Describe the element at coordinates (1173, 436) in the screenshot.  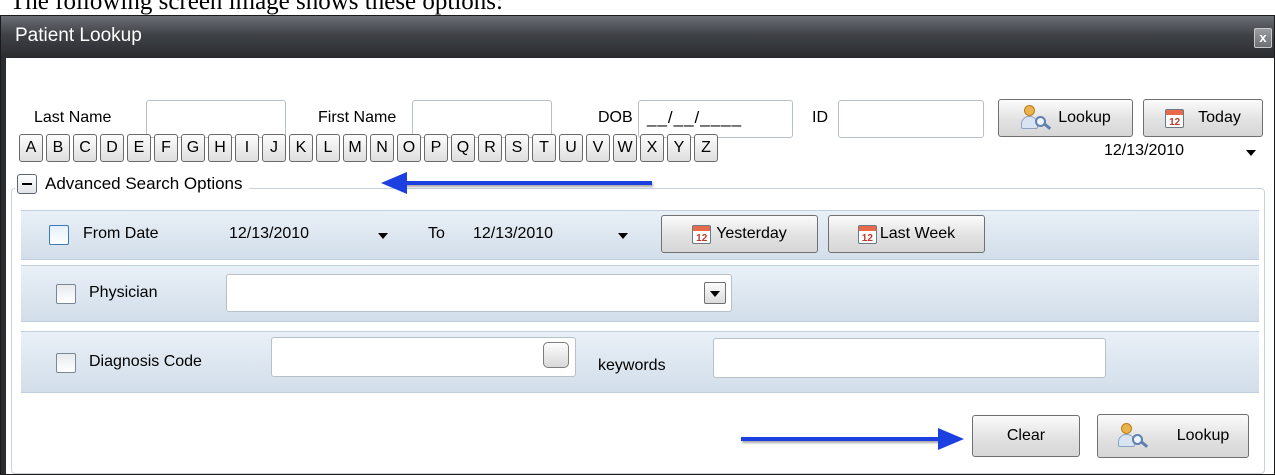
I see `footer-lookup-button: Lookup` at that location.